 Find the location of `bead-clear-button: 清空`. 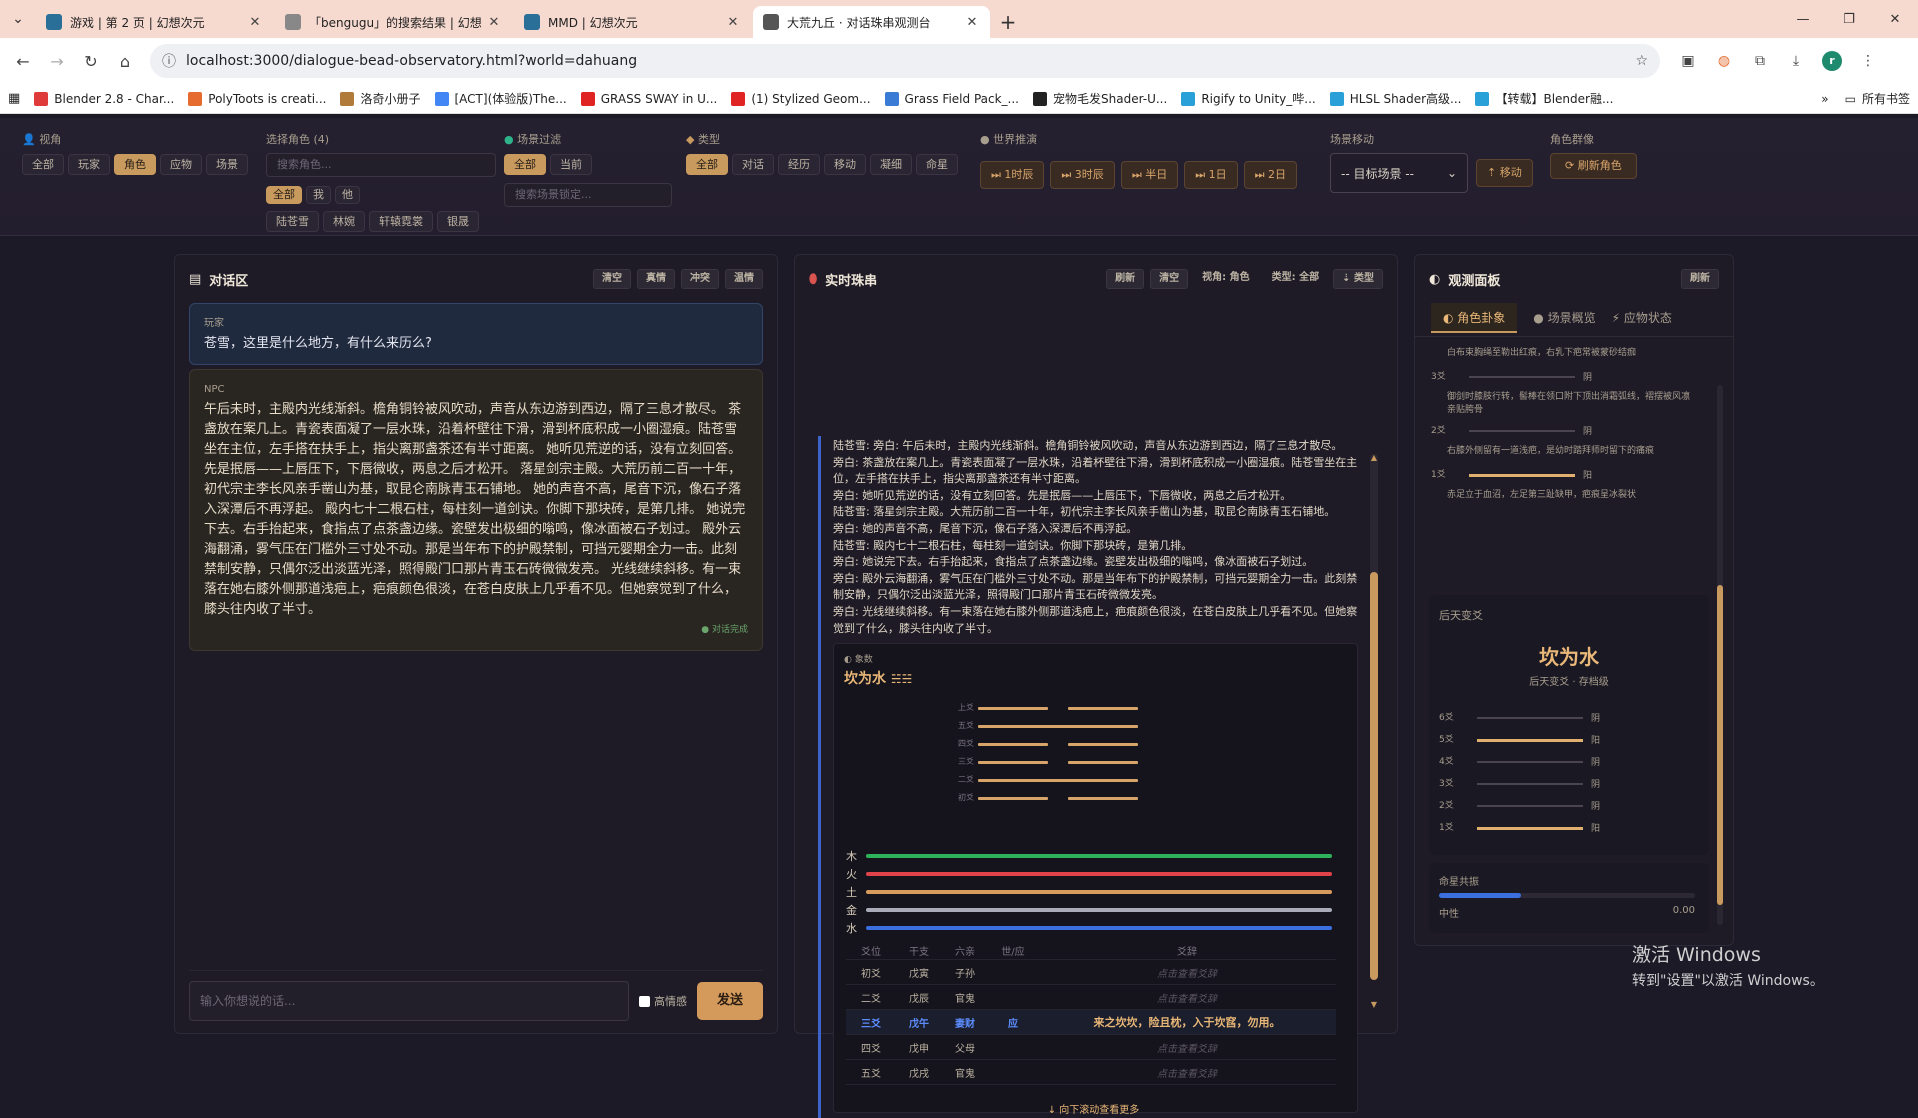

bead-clear-button: 清空 is located at coordinates (1169, 279).